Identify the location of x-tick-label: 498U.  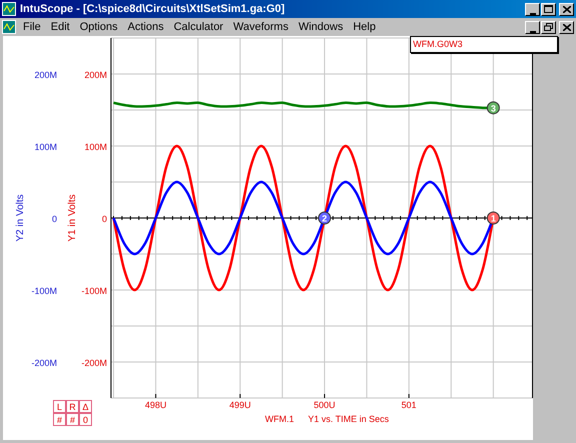
(155, 405).